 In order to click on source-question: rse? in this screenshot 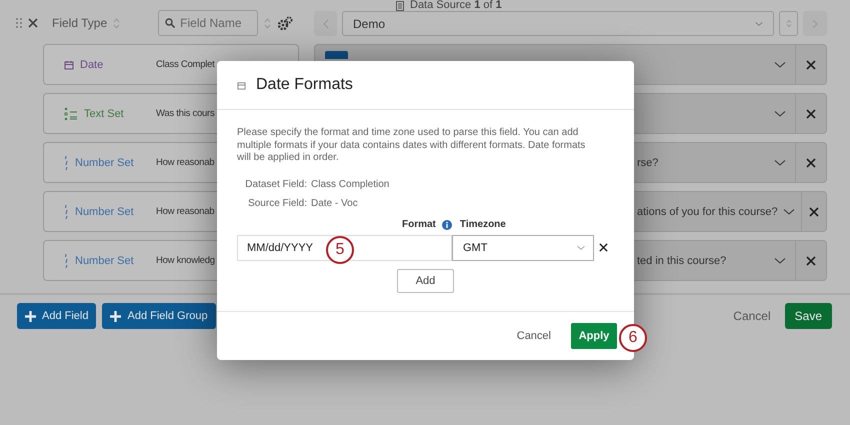, I will do `click(647, 162)`.